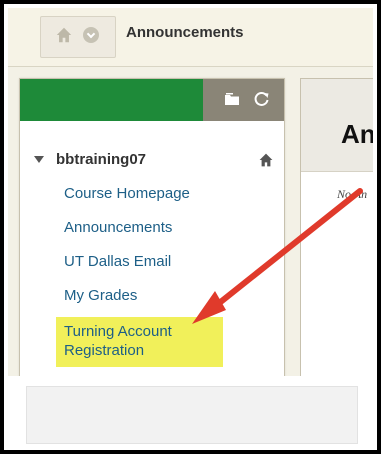  I want to click on breadcrumb-bar: Announcements, so click(190, 37).